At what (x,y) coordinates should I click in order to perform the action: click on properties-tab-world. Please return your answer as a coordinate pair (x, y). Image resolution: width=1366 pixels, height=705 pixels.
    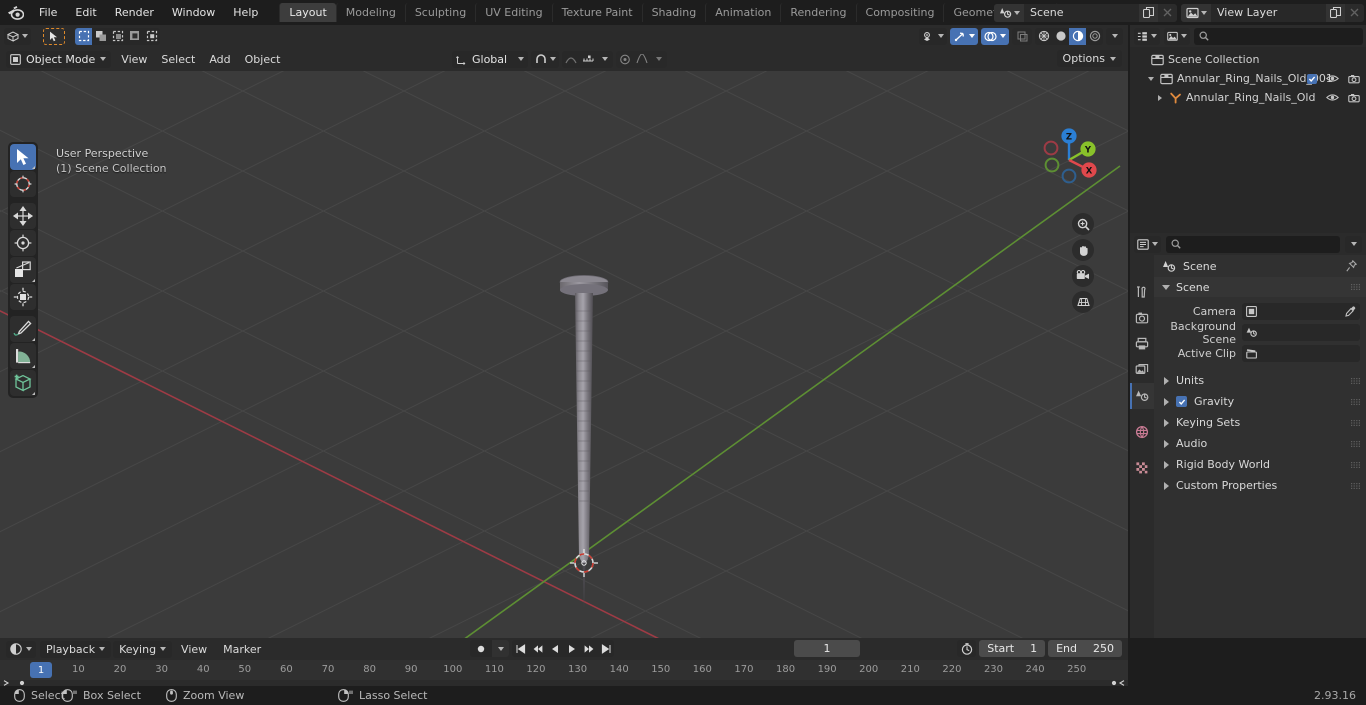
    Looking at the image, I should click on (1142, 432).